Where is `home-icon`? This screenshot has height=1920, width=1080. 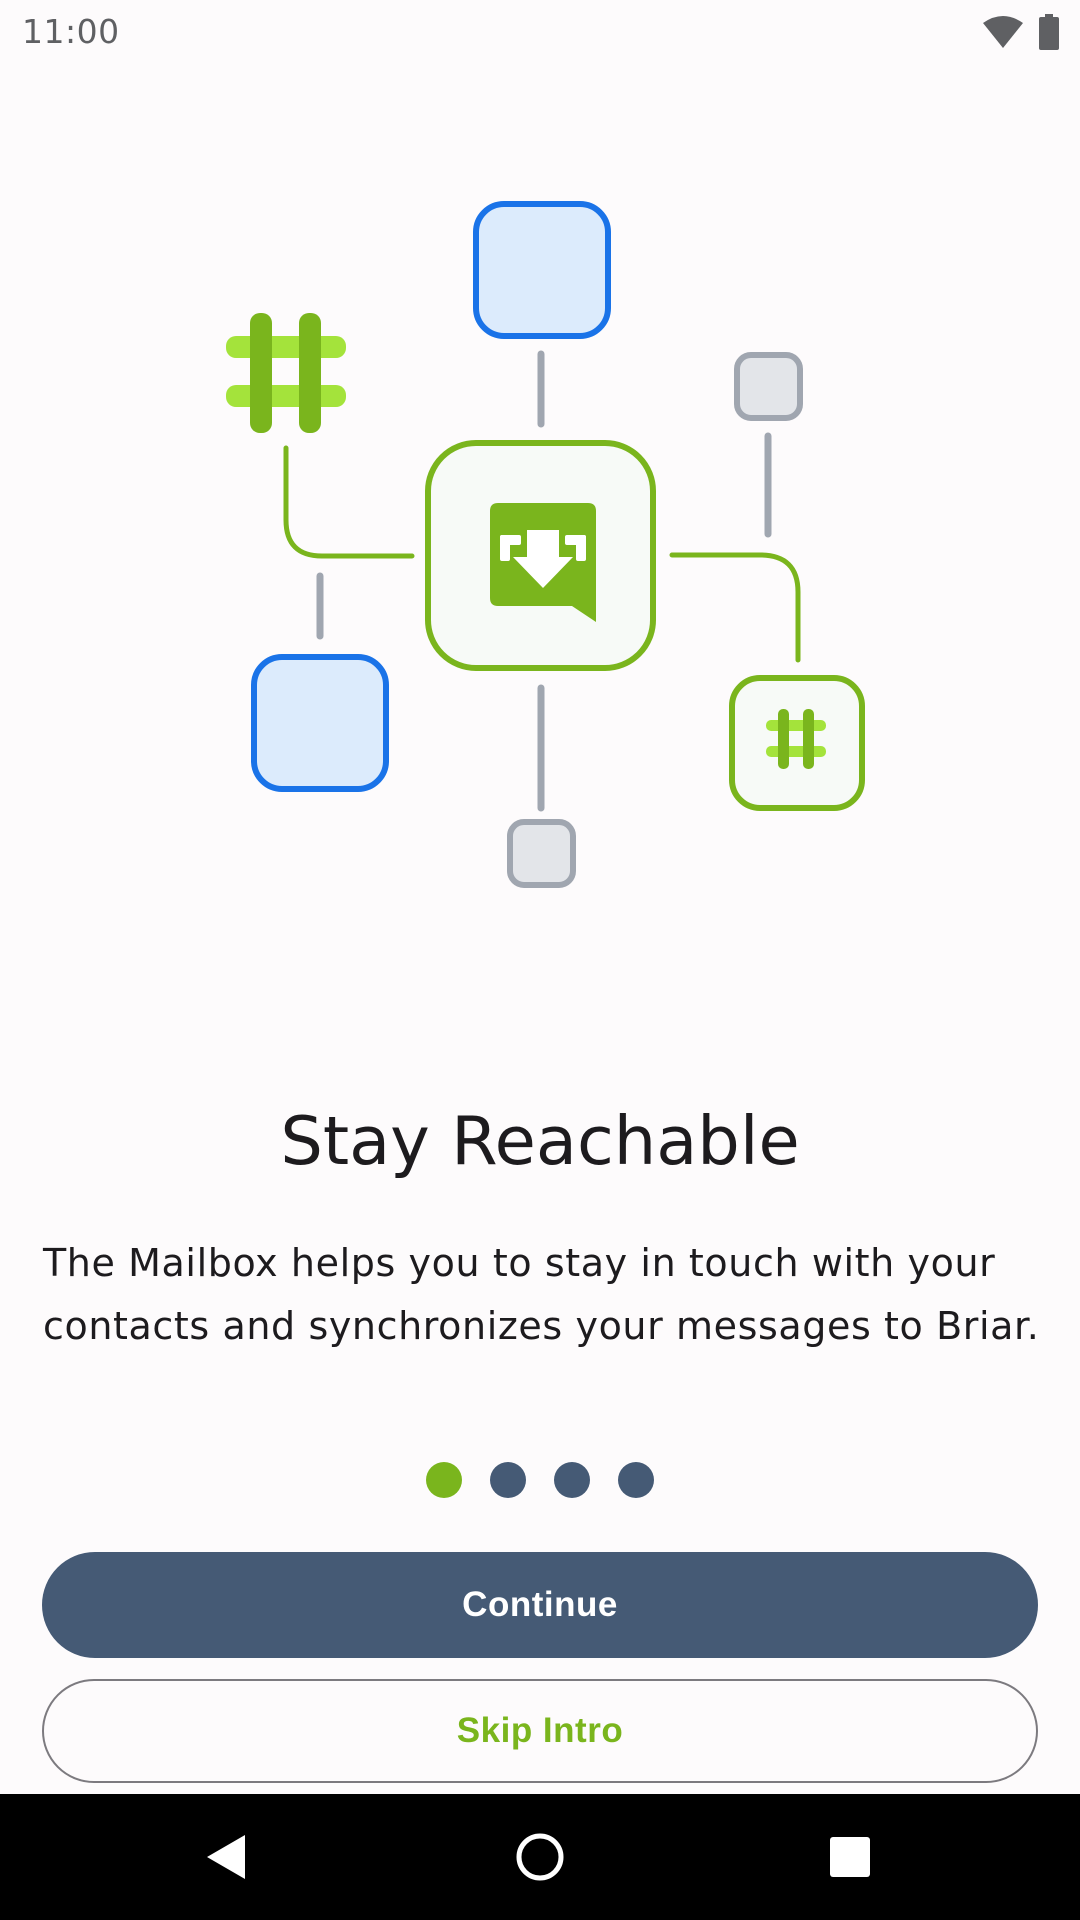
home-icon is located at coordinates (540, 1857).